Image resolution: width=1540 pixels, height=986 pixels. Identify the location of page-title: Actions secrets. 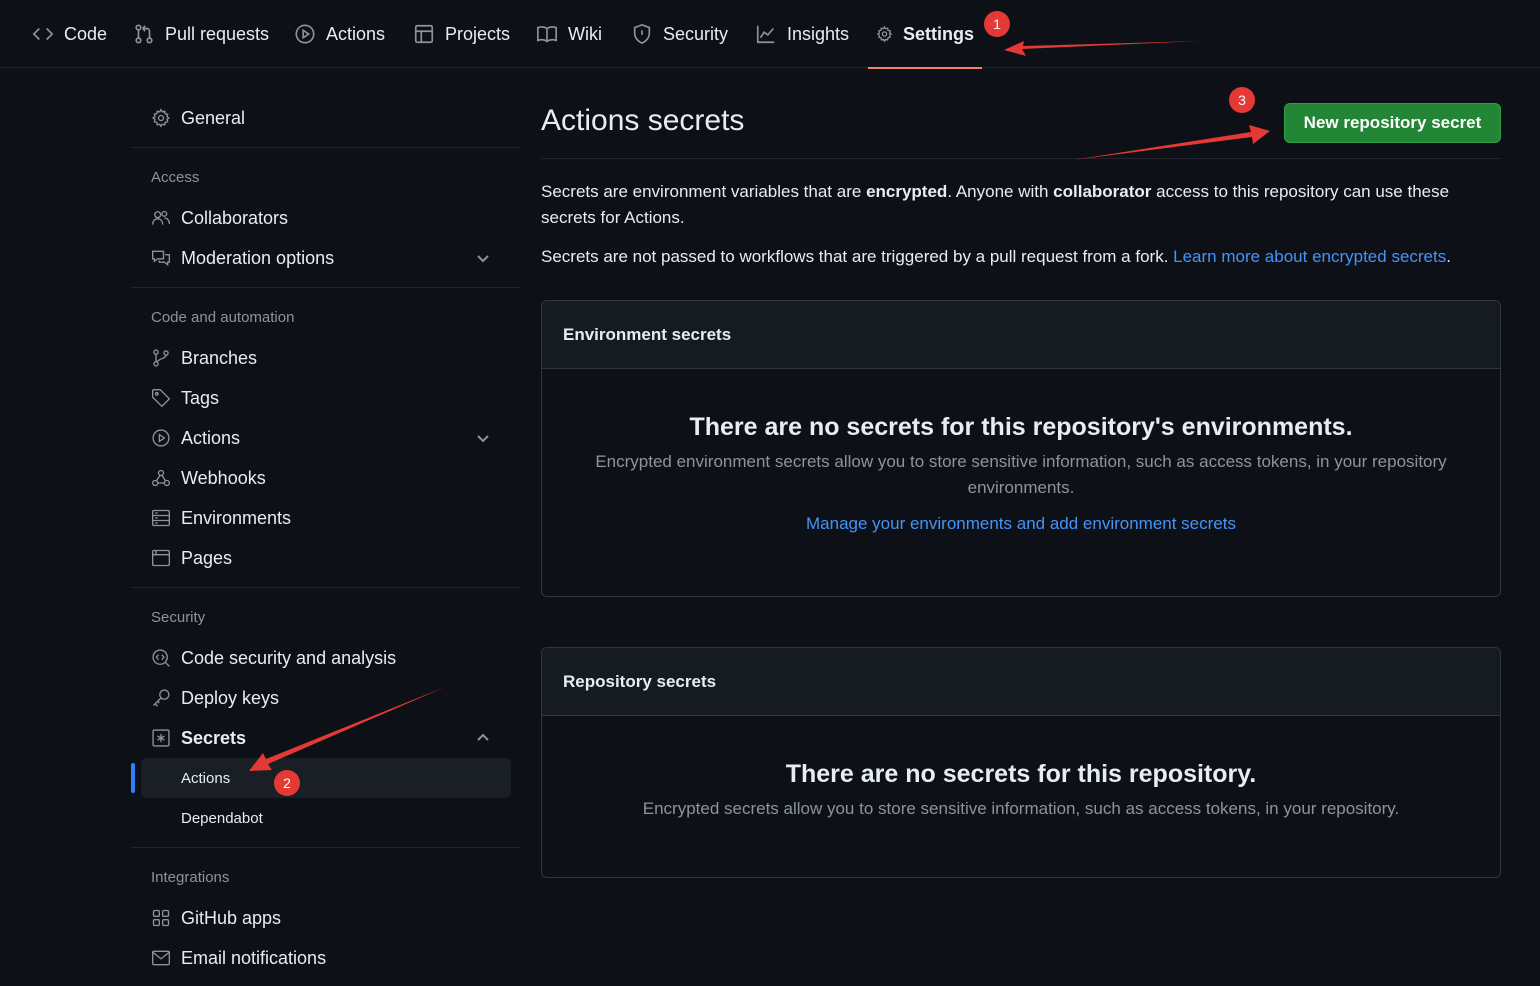
(643, 120).